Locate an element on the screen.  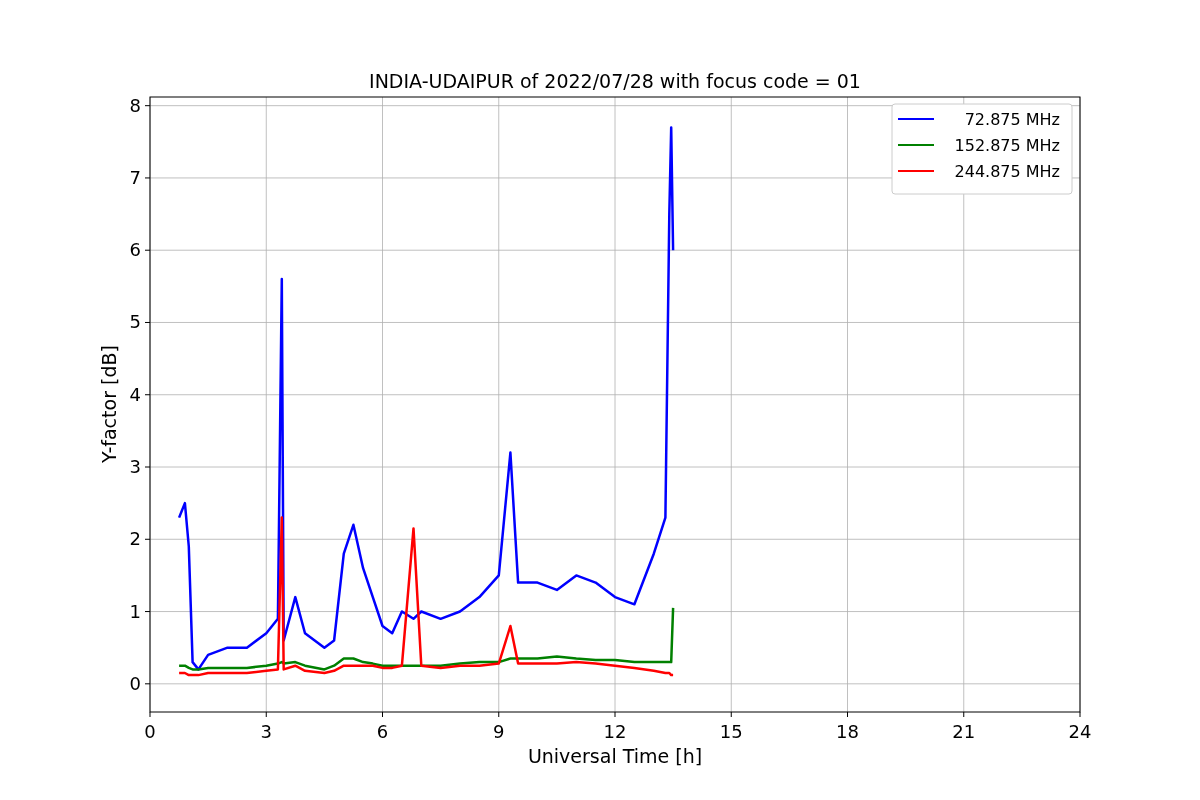
y-tick-label: 7 is located at coordinates (135, 177).